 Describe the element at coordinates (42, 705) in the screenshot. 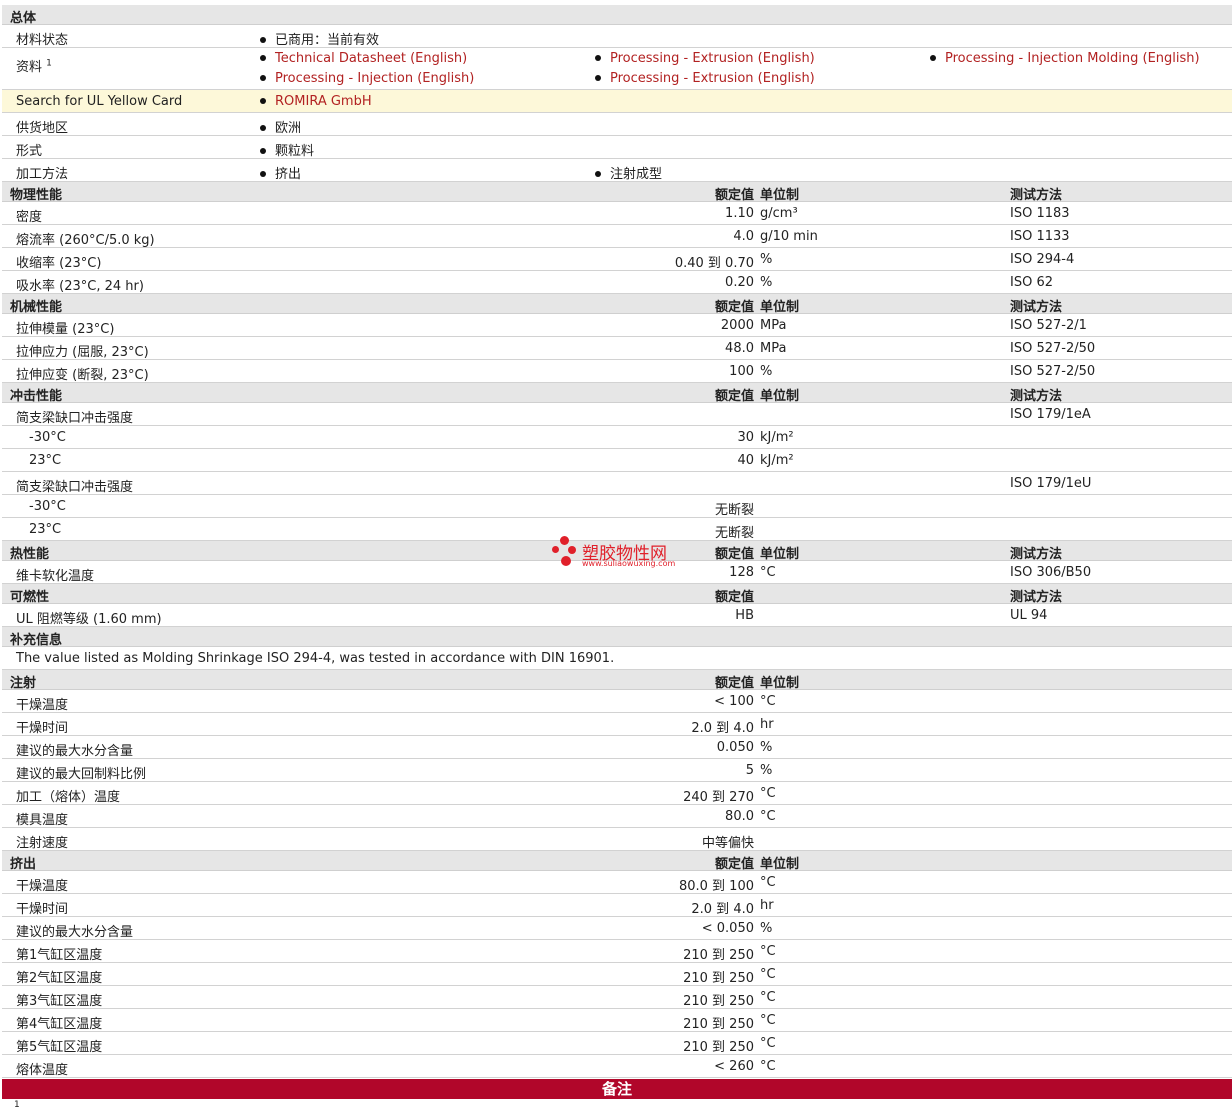

I see `row-label: 干燥温度` at that location.